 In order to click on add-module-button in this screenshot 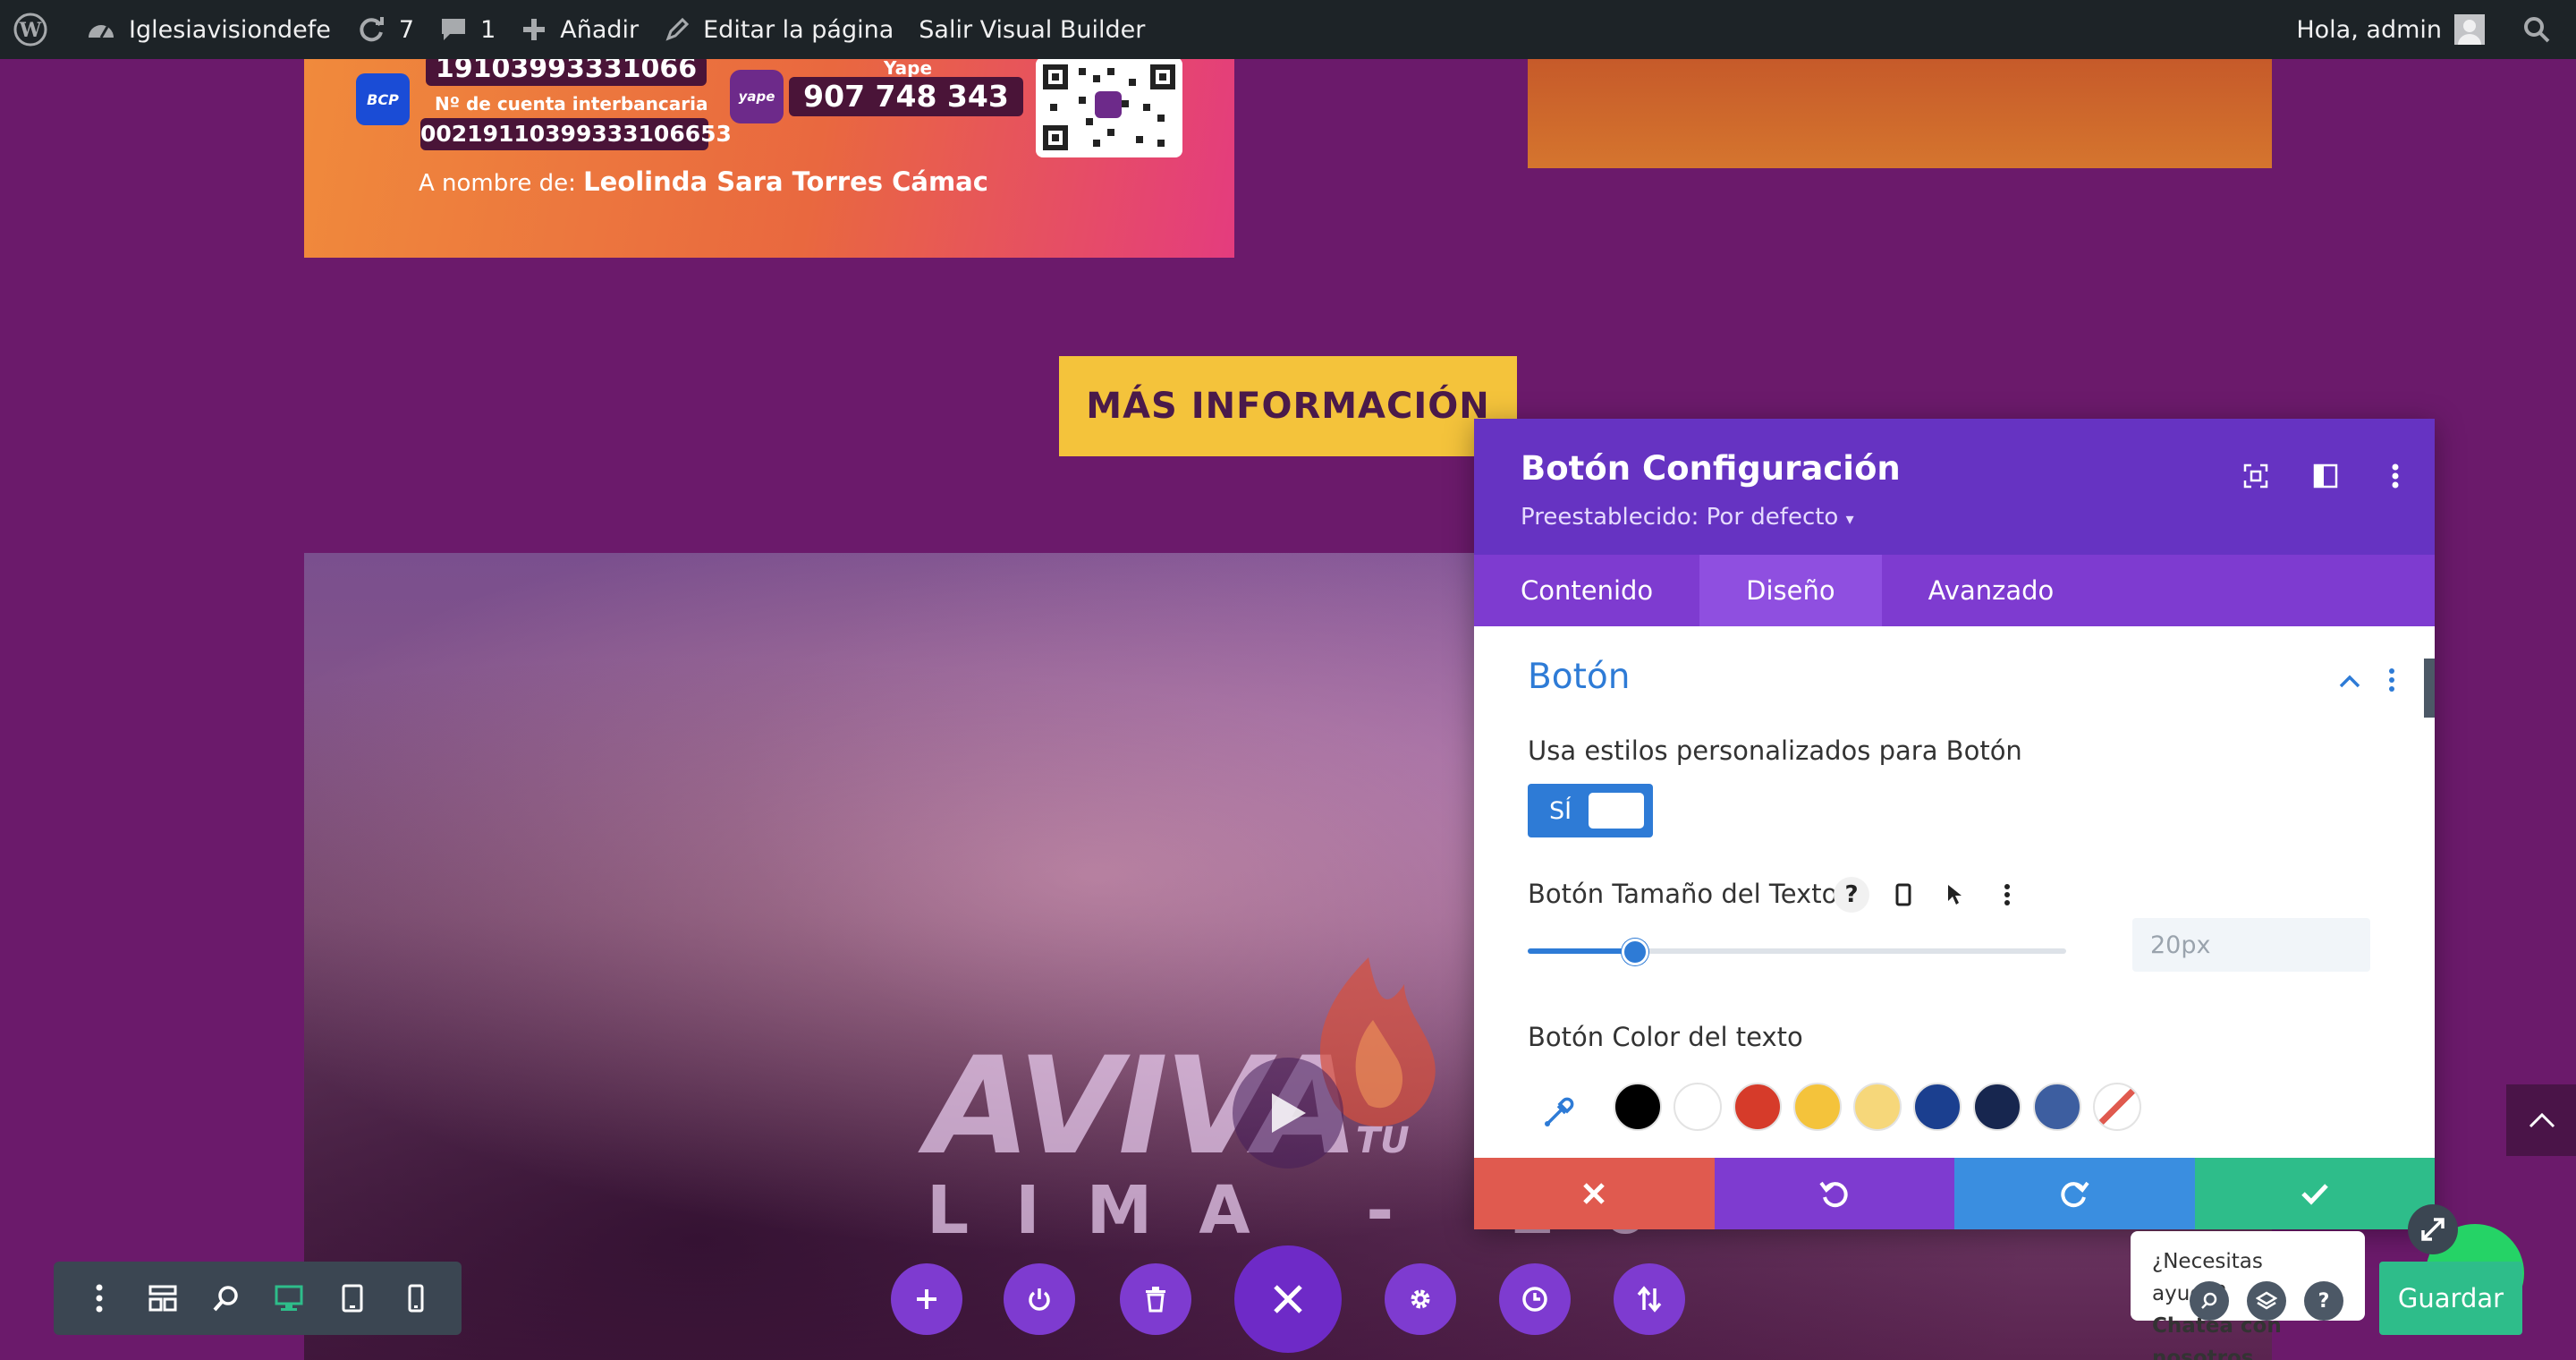, I will do `click(926, 1299)`.